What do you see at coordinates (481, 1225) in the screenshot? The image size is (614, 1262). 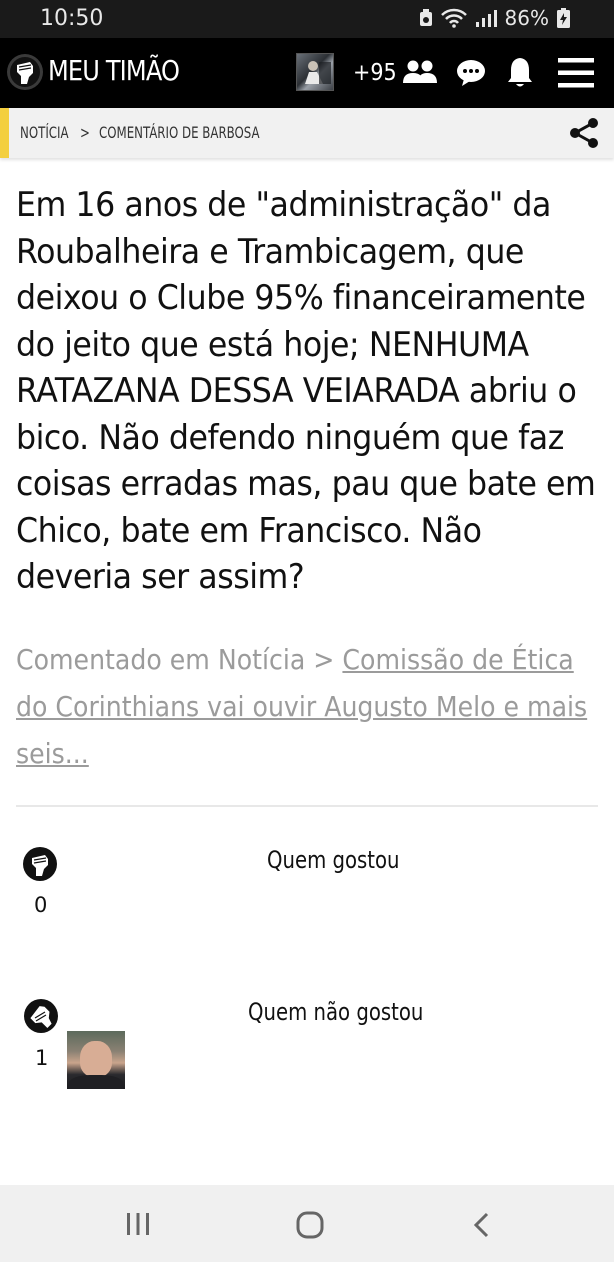 I see `back-icon` at bounding box center [481, 1225].